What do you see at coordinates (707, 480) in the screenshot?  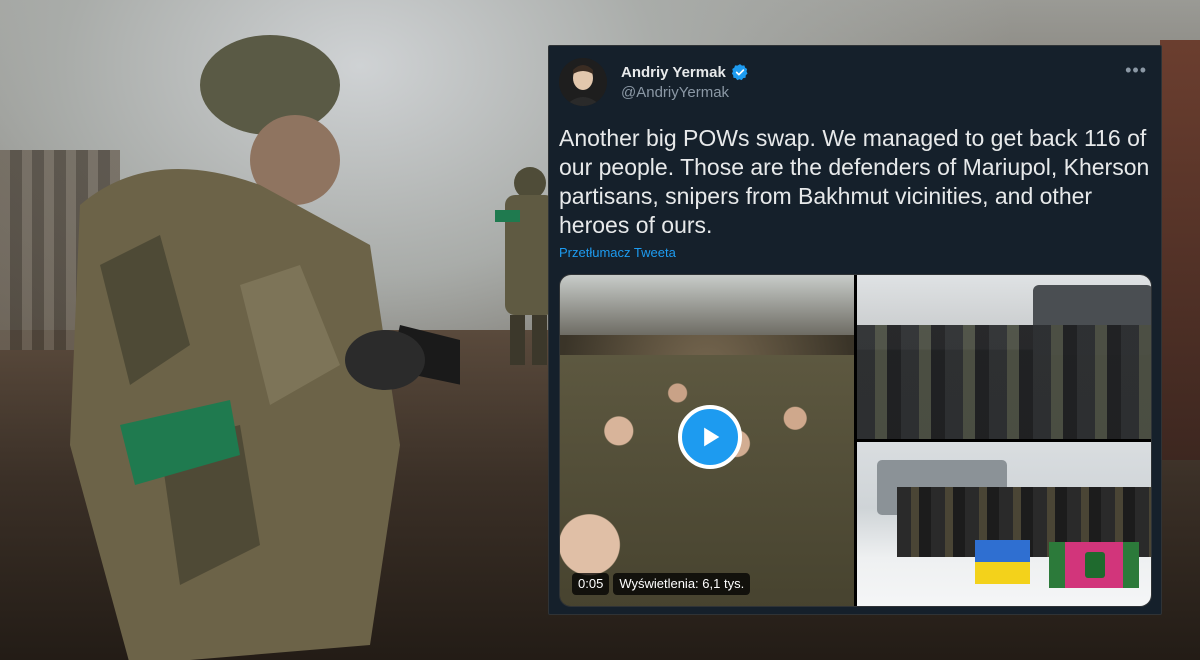 I see `video-crowd` at bounding box center [707, 480].